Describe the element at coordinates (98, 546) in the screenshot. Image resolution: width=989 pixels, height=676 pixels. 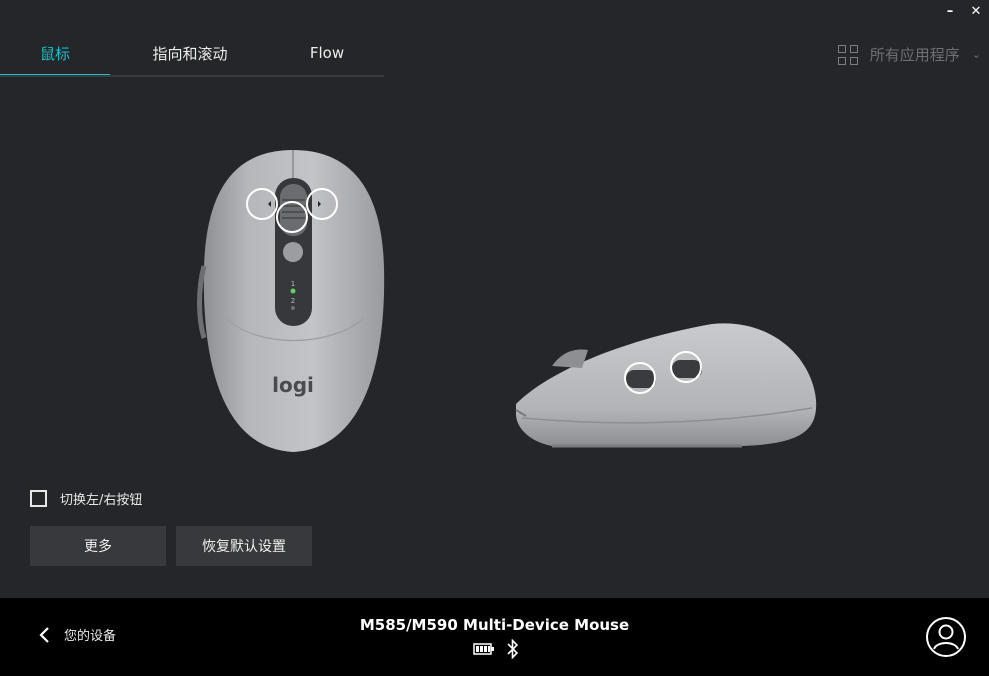
I see `more-button: 更多` at that location.